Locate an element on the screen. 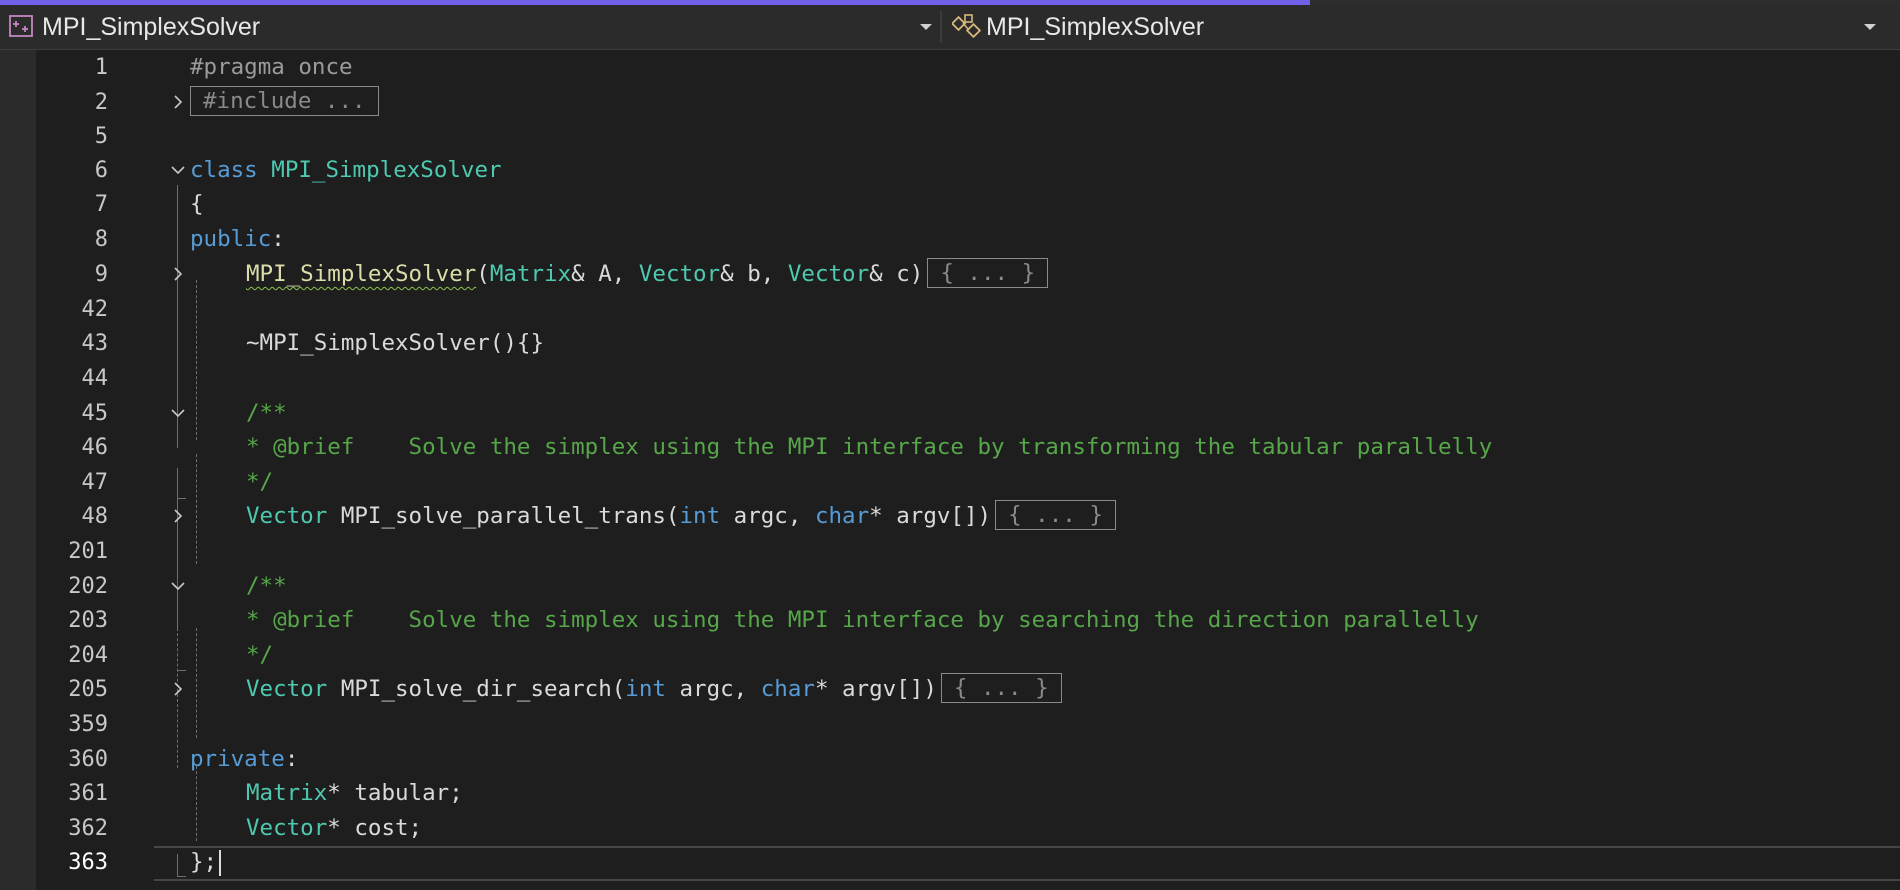  class-name: MPI_SimplexSolver is located at coordinates (386, 170).